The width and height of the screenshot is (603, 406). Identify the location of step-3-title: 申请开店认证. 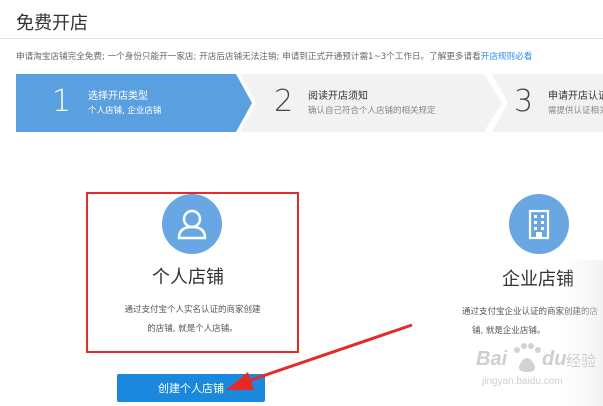
(575, 96).